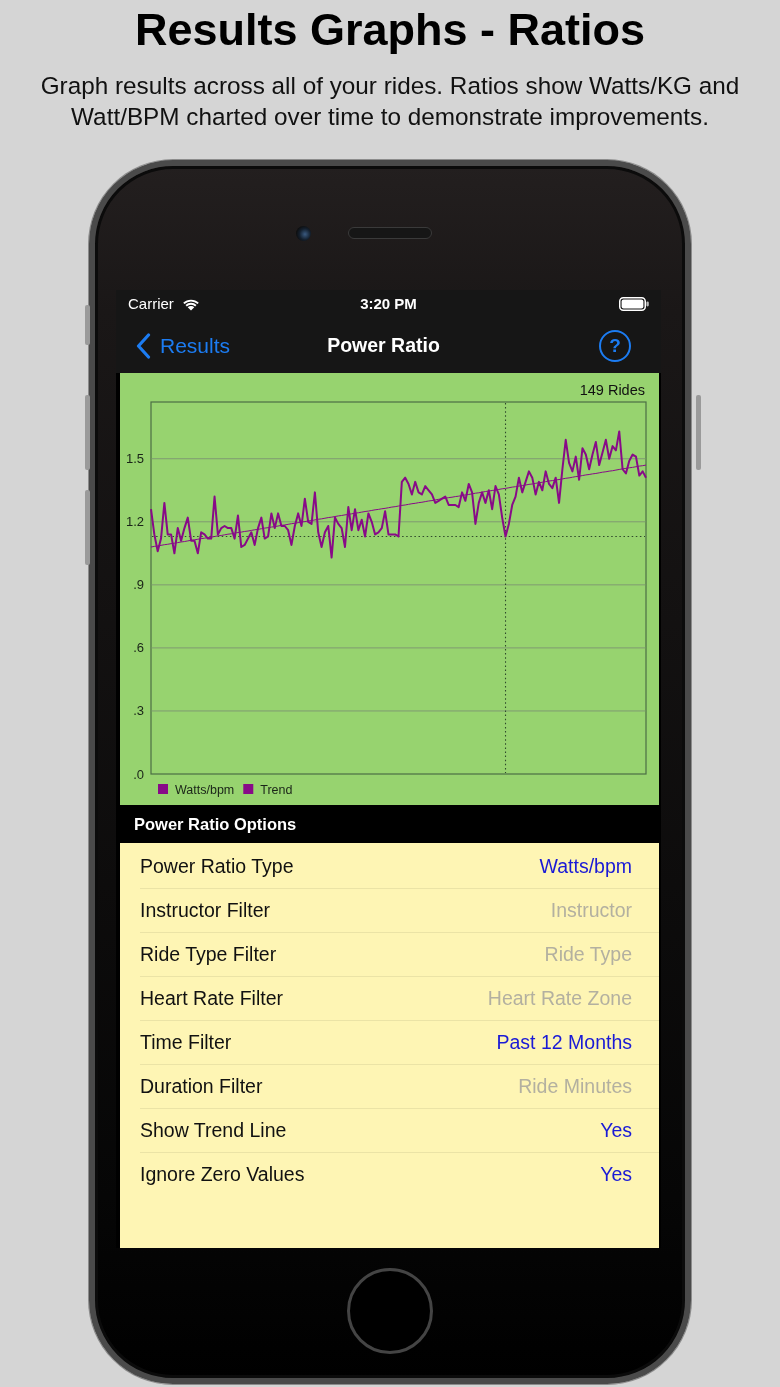 The height and width of the screenshot is (1387, 780). Describe the element at coordinates (143, 345) in the screenshot. I see `chevron-left-icon` at that location.